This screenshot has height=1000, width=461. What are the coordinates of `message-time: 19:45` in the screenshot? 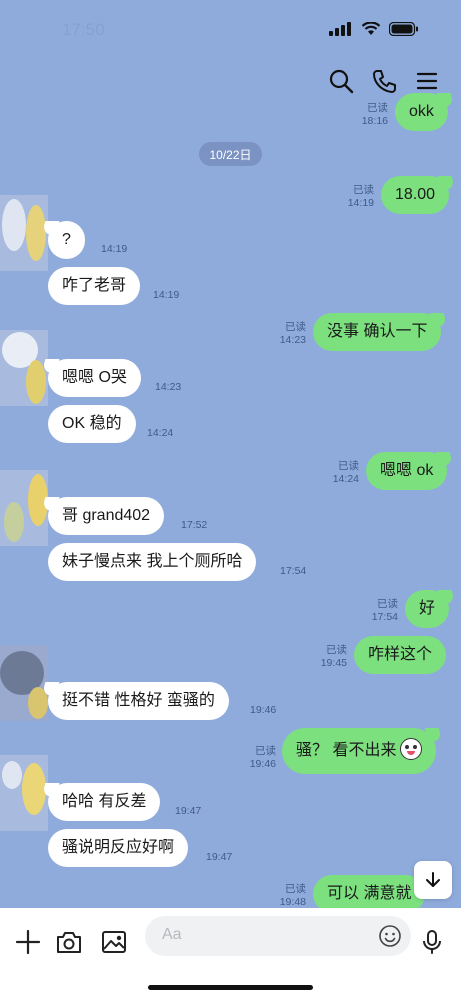 It's located at (333, 663).